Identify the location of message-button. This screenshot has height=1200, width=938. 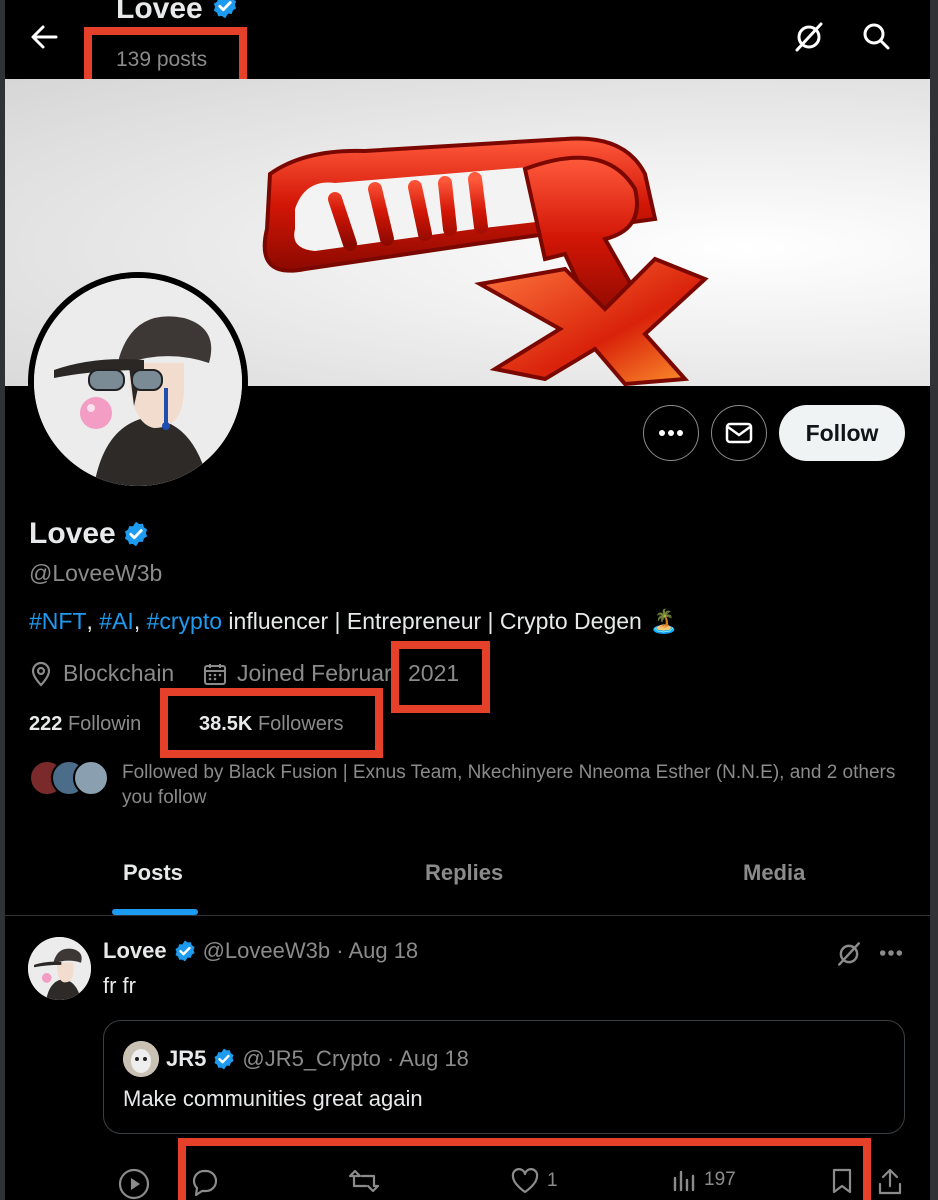
(739, 433).